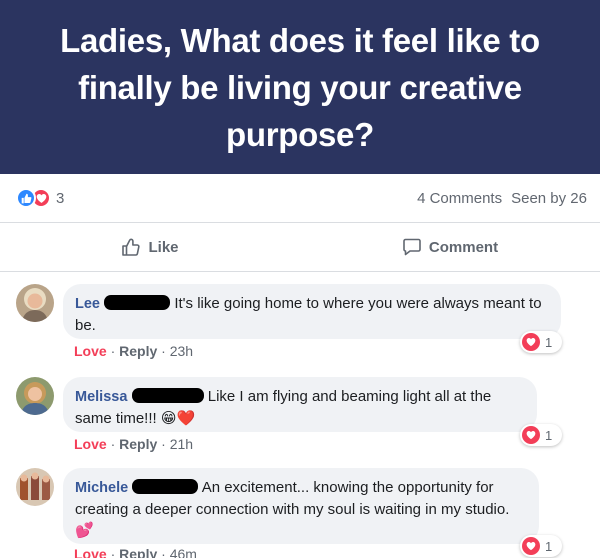  Describe the element at coordinates (131, 247) in the screenshot. I see `thumbs-up-icon` at that location.